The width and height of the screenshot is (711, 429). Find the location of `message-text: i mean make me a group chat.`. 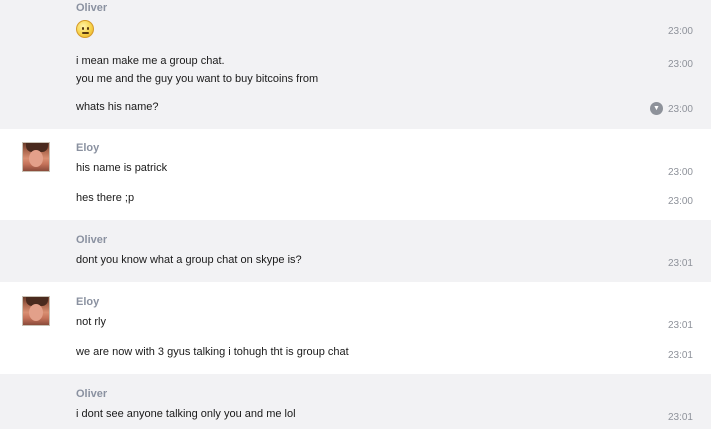

message-text: i mean make me a group chat. is located at coordinates (150, 61).